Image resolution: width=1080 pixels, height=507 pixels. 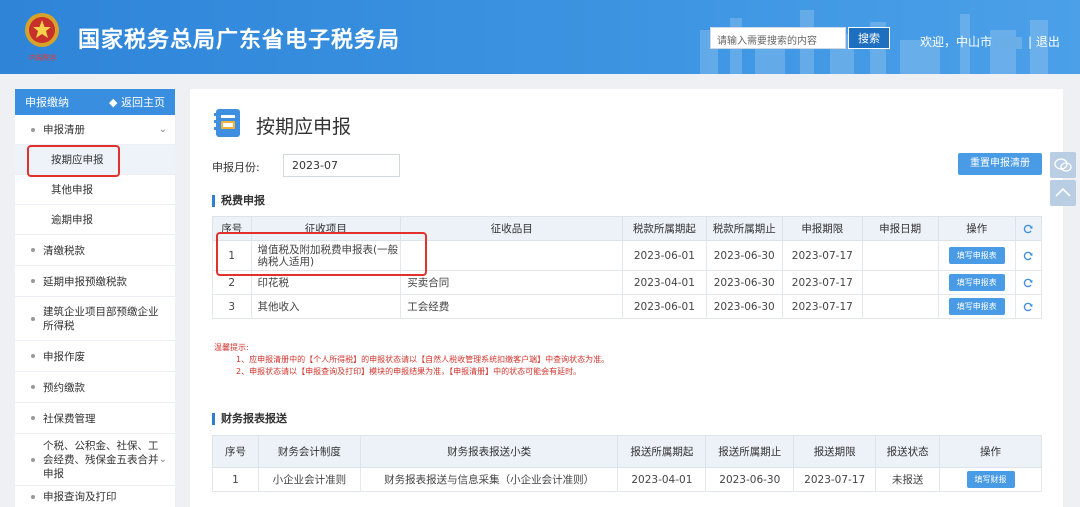 I want to click on sidebar-item-construction-prepay: 建筑企业项目部预缴企业所得税, so click(x=95, y=319).